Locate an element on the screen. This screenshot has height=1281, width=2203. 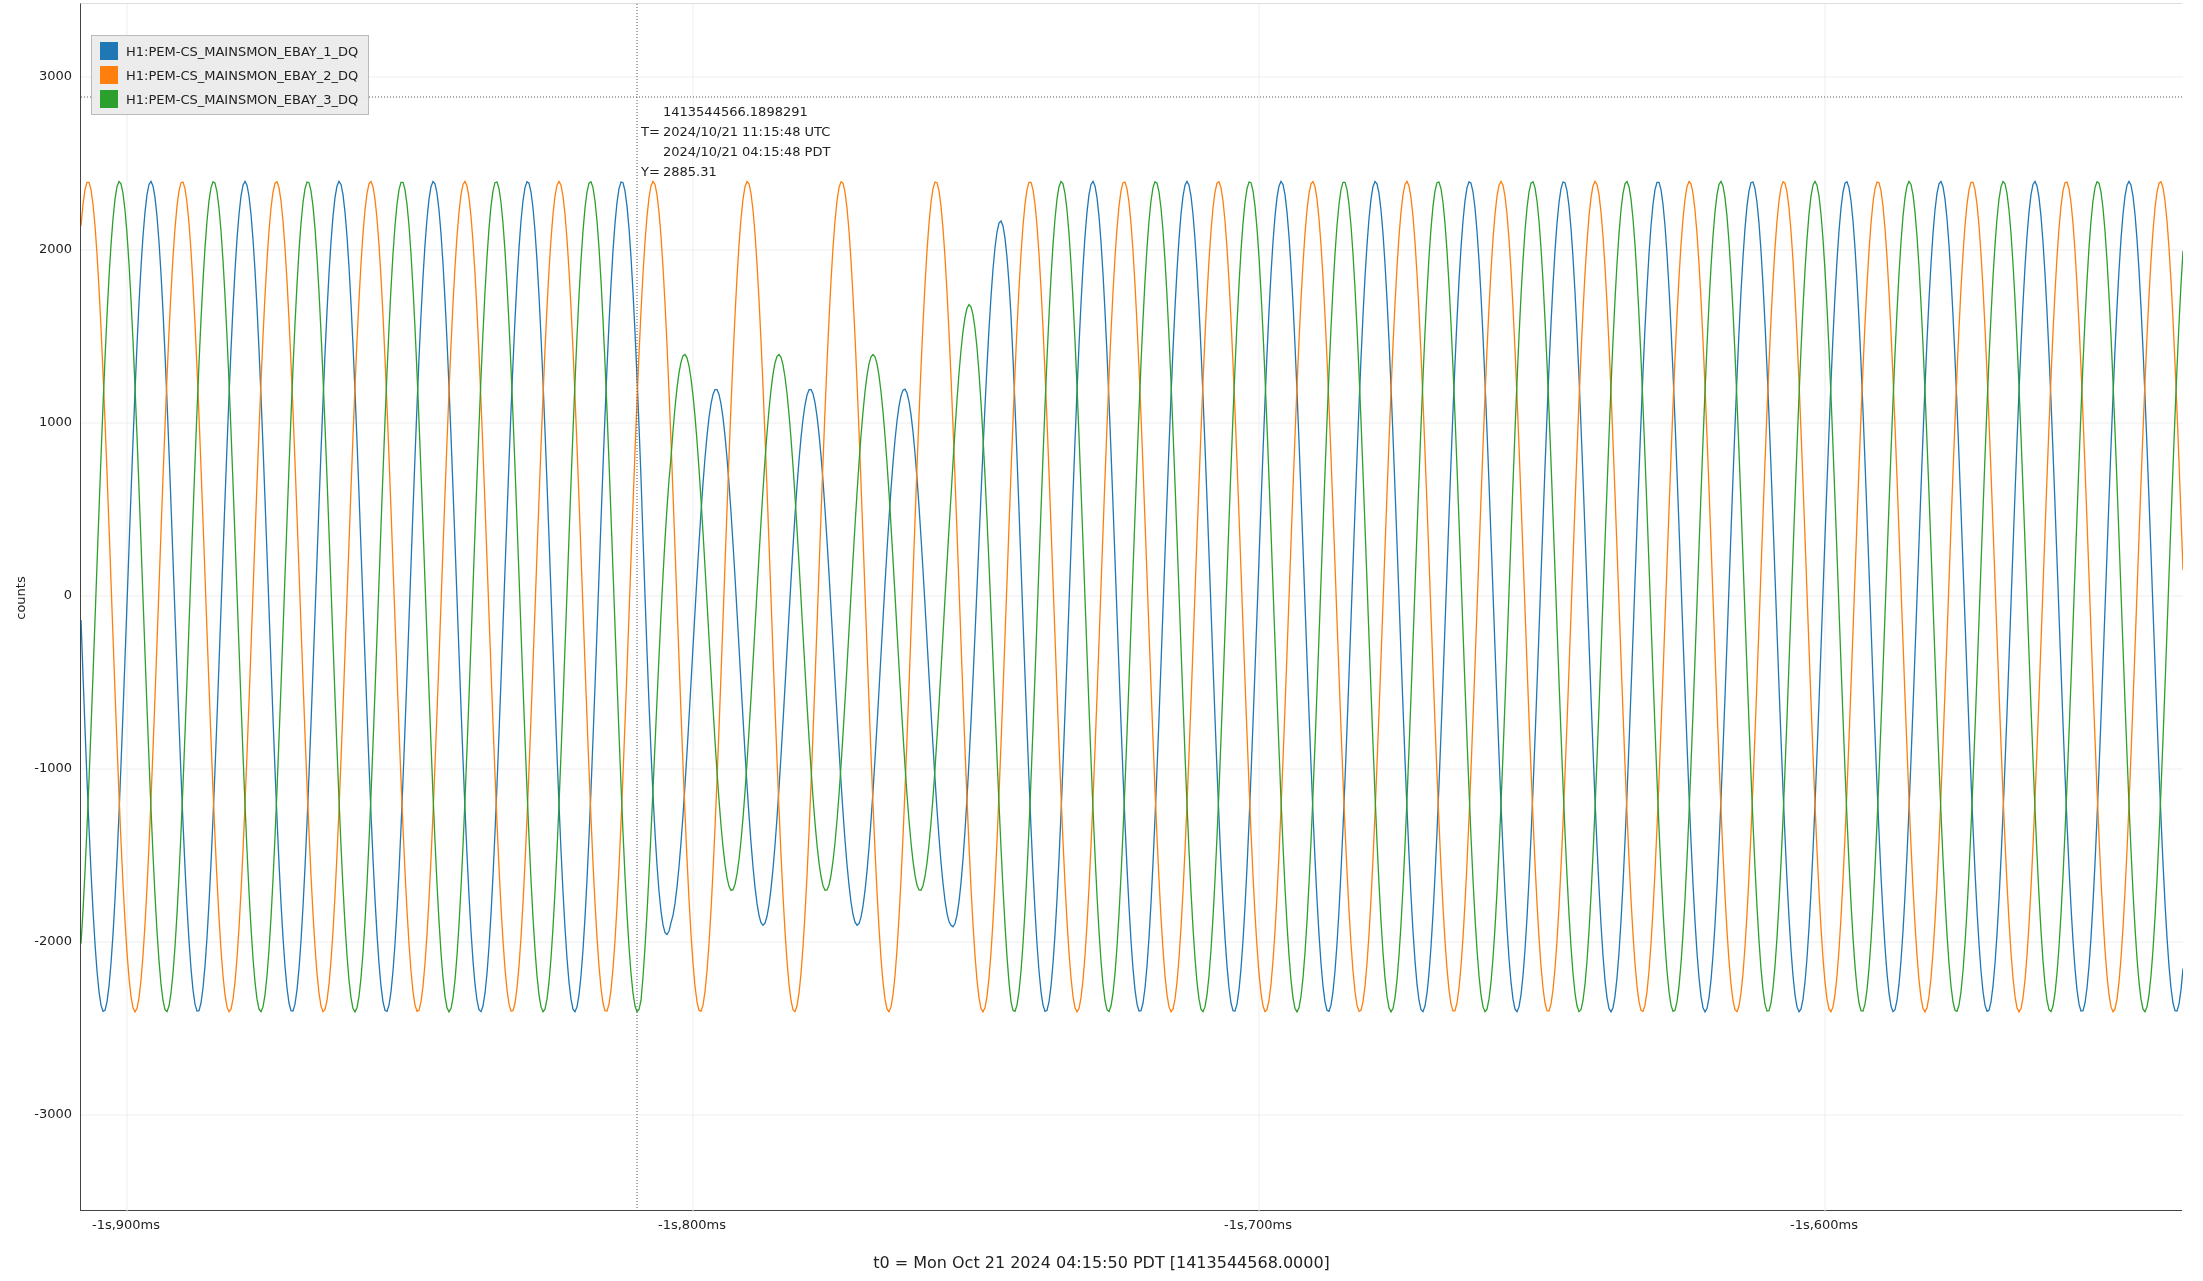
y-tick-label: -1000 is located at coordinates (53, 767).